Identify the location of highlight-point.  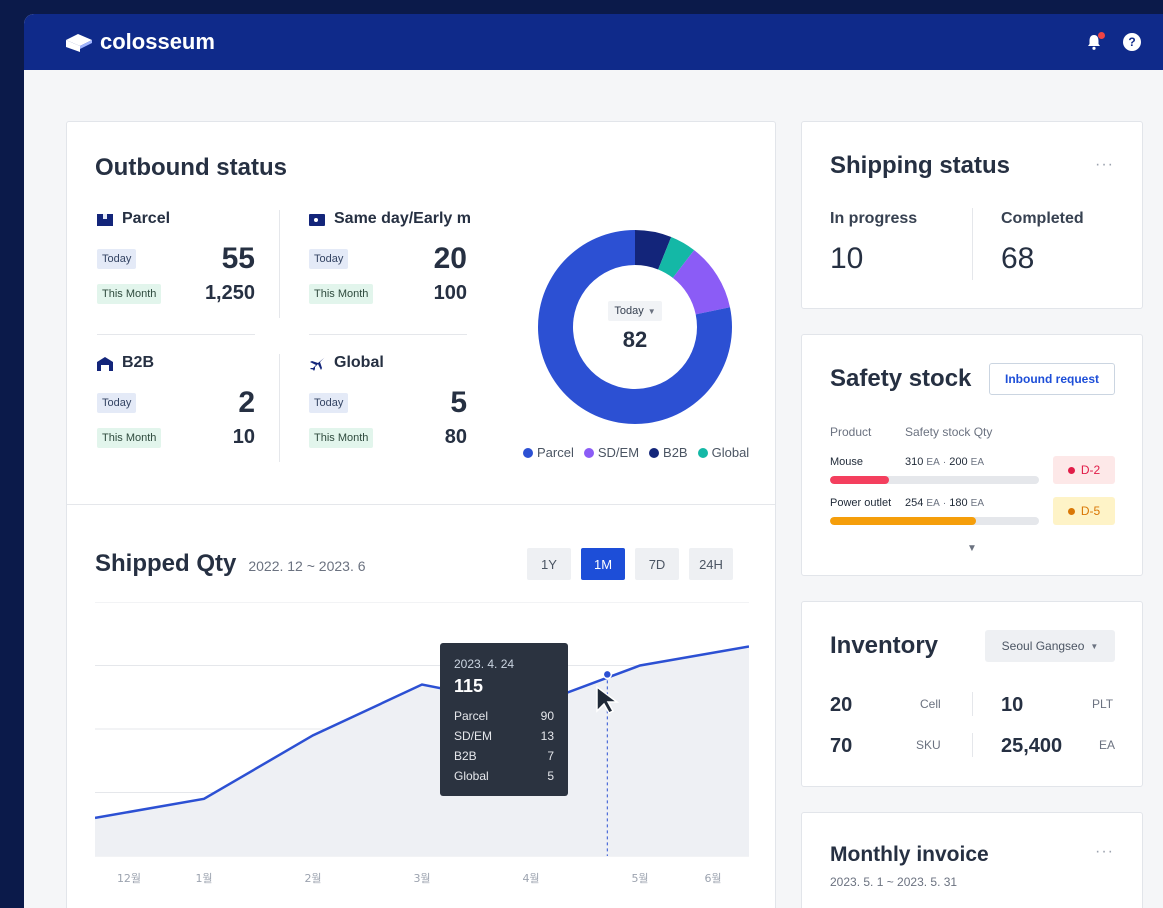
(607, 674).